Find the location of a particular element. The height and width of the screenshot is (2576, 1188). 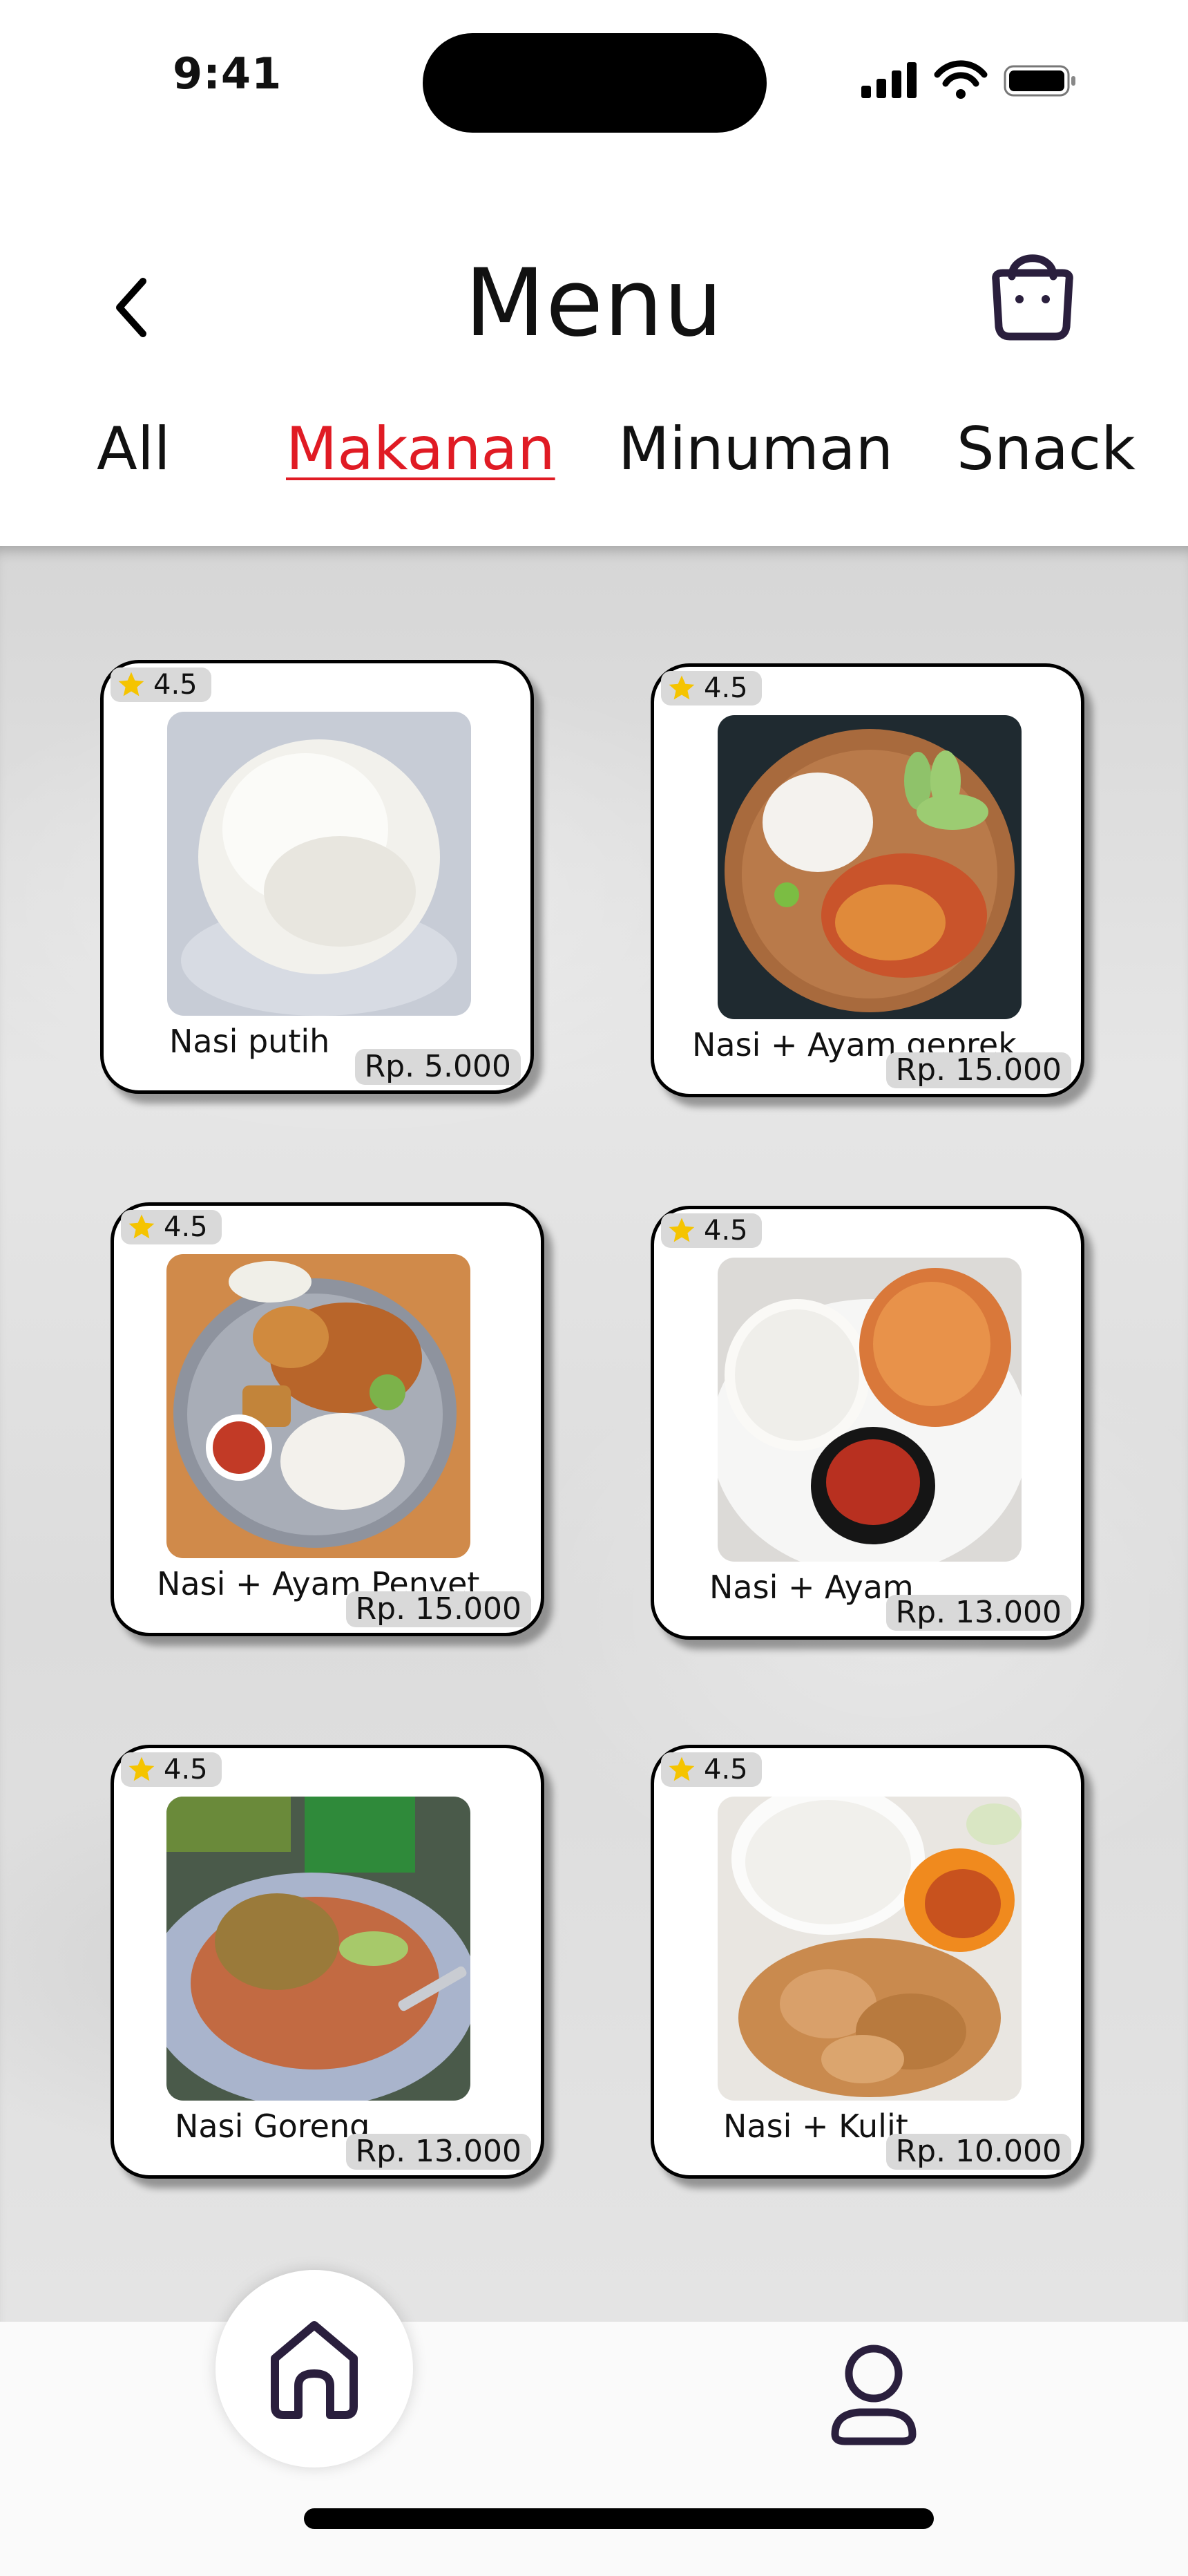

menu-card: 4.5 Nasi putih Rp. 5.000 is located at coordinates (317, 877).